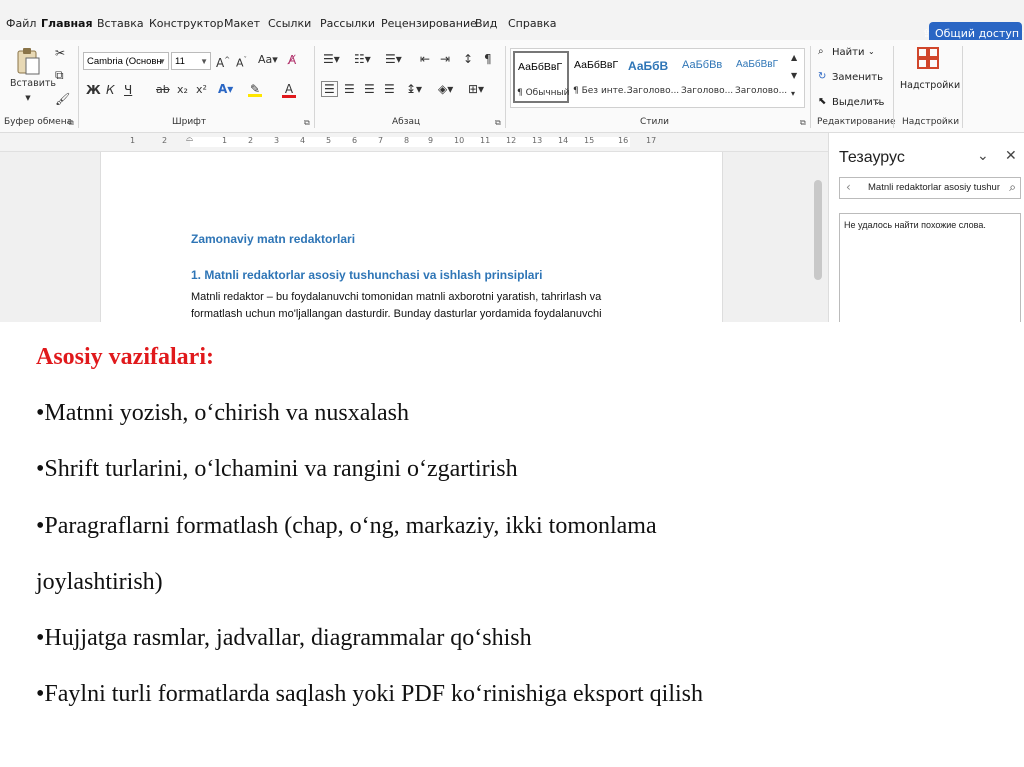  What do you see at coordinates (928, 58) in the screenshot?
I see `addins-icon` at bounding box center [928, 58].